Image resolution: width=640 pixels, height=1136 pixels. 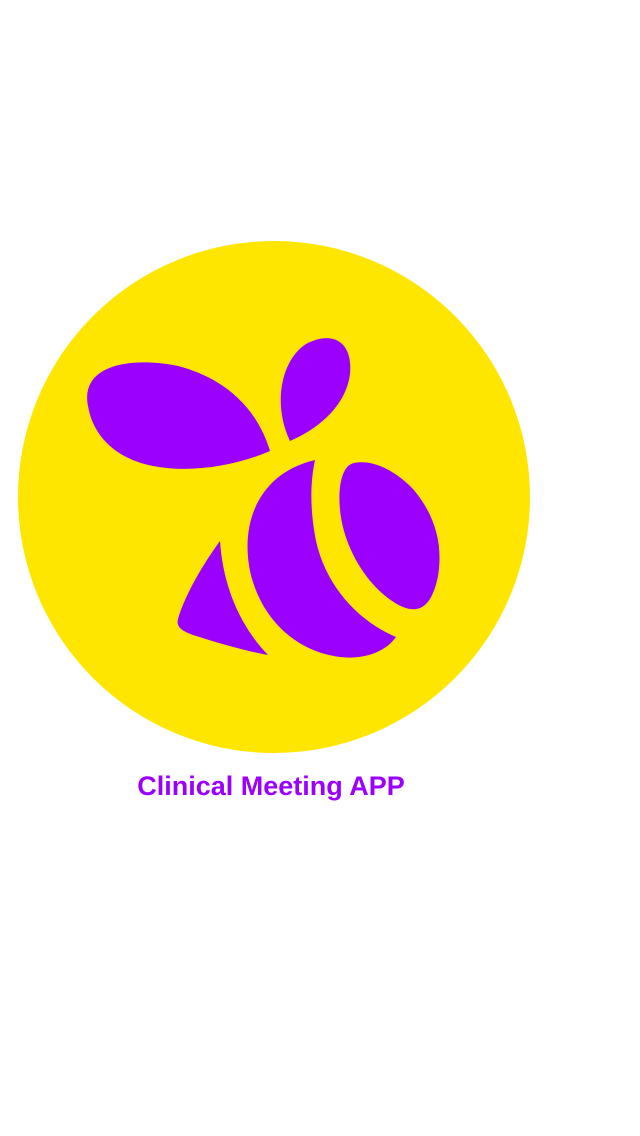 I want to click on app-title: Clinical Meeting APP, so click(x=271, y=786).